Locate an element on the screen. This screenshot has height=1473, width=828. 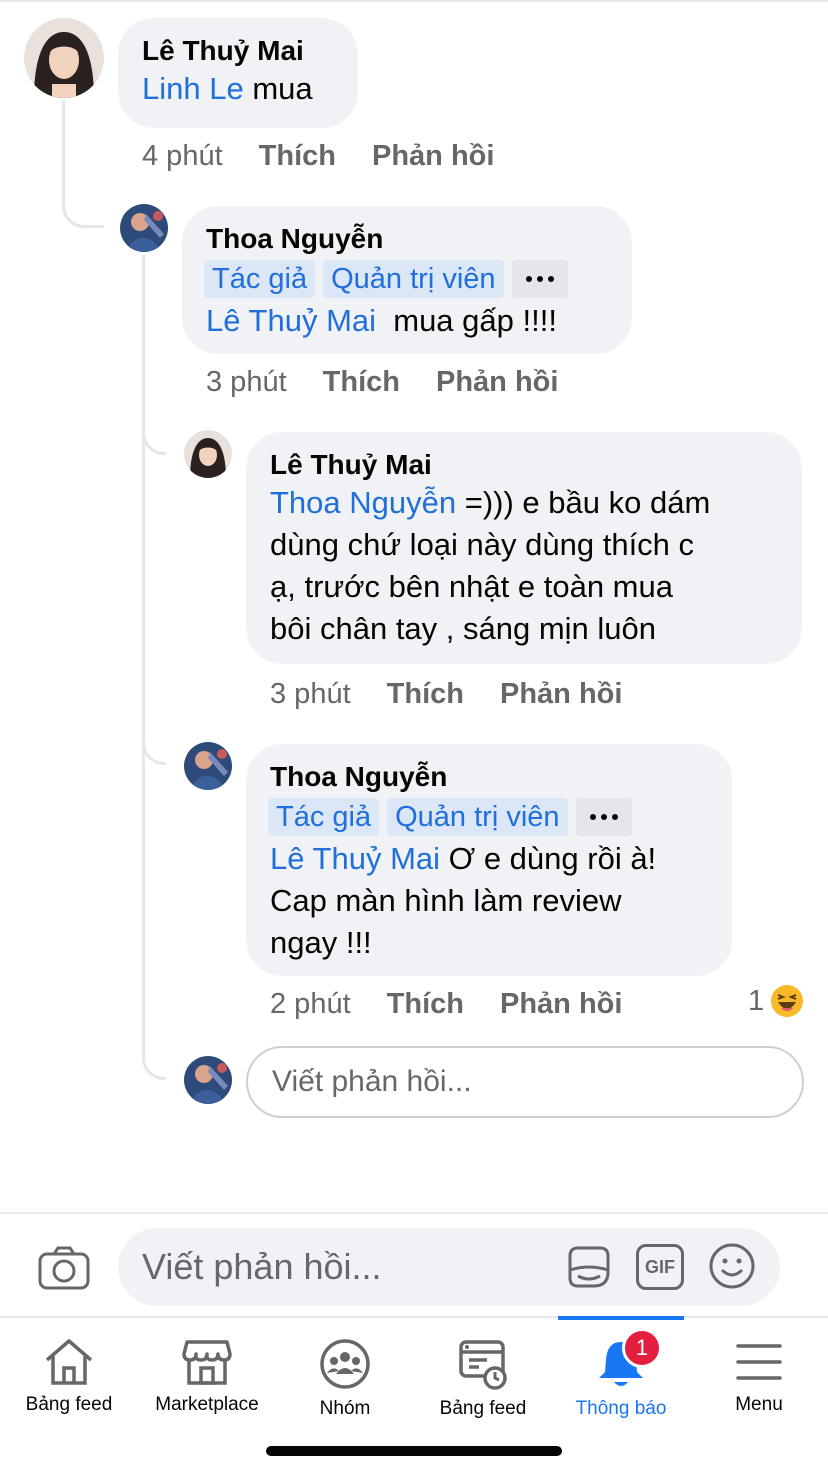
nav-item-groups: Nhóm is located at coordinates (345, 1373).